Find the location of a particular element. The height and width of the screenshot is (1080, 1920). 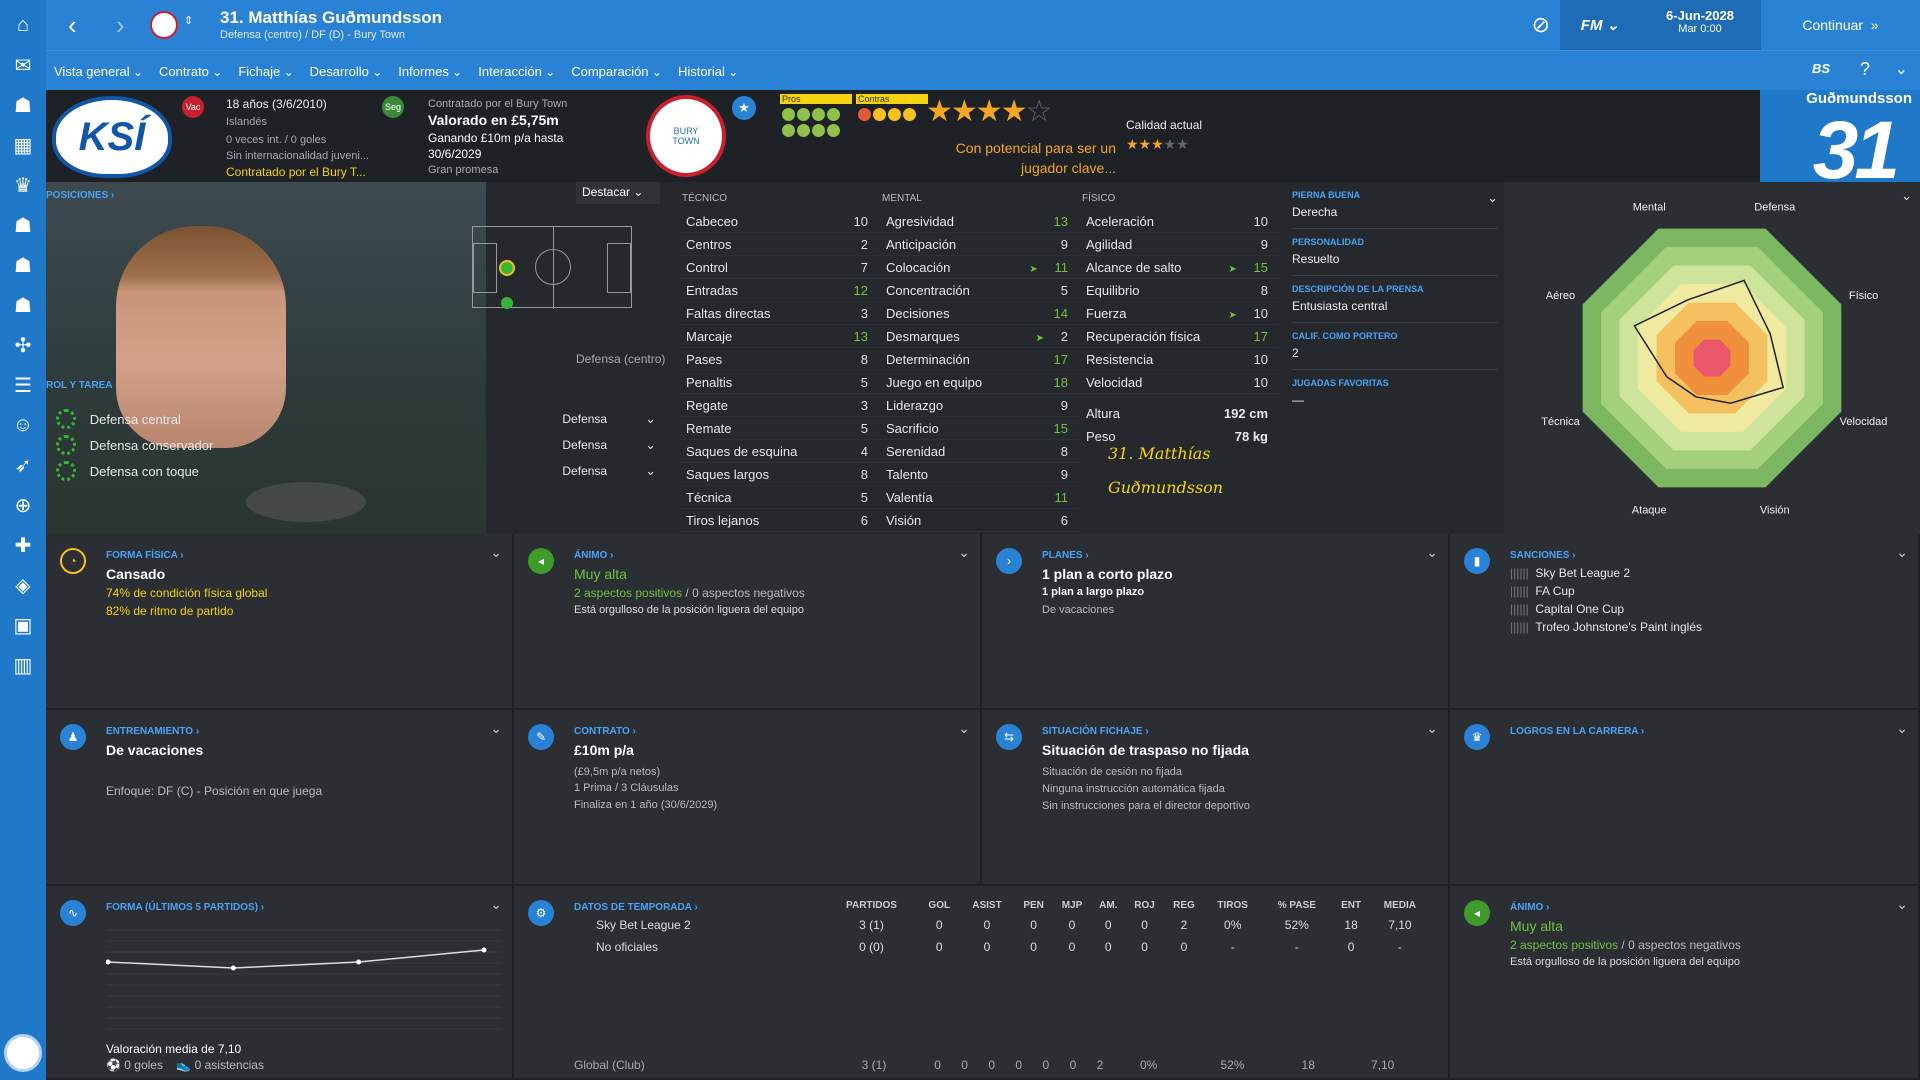

team-icon: ☗ is located at coordinates (23, 225).